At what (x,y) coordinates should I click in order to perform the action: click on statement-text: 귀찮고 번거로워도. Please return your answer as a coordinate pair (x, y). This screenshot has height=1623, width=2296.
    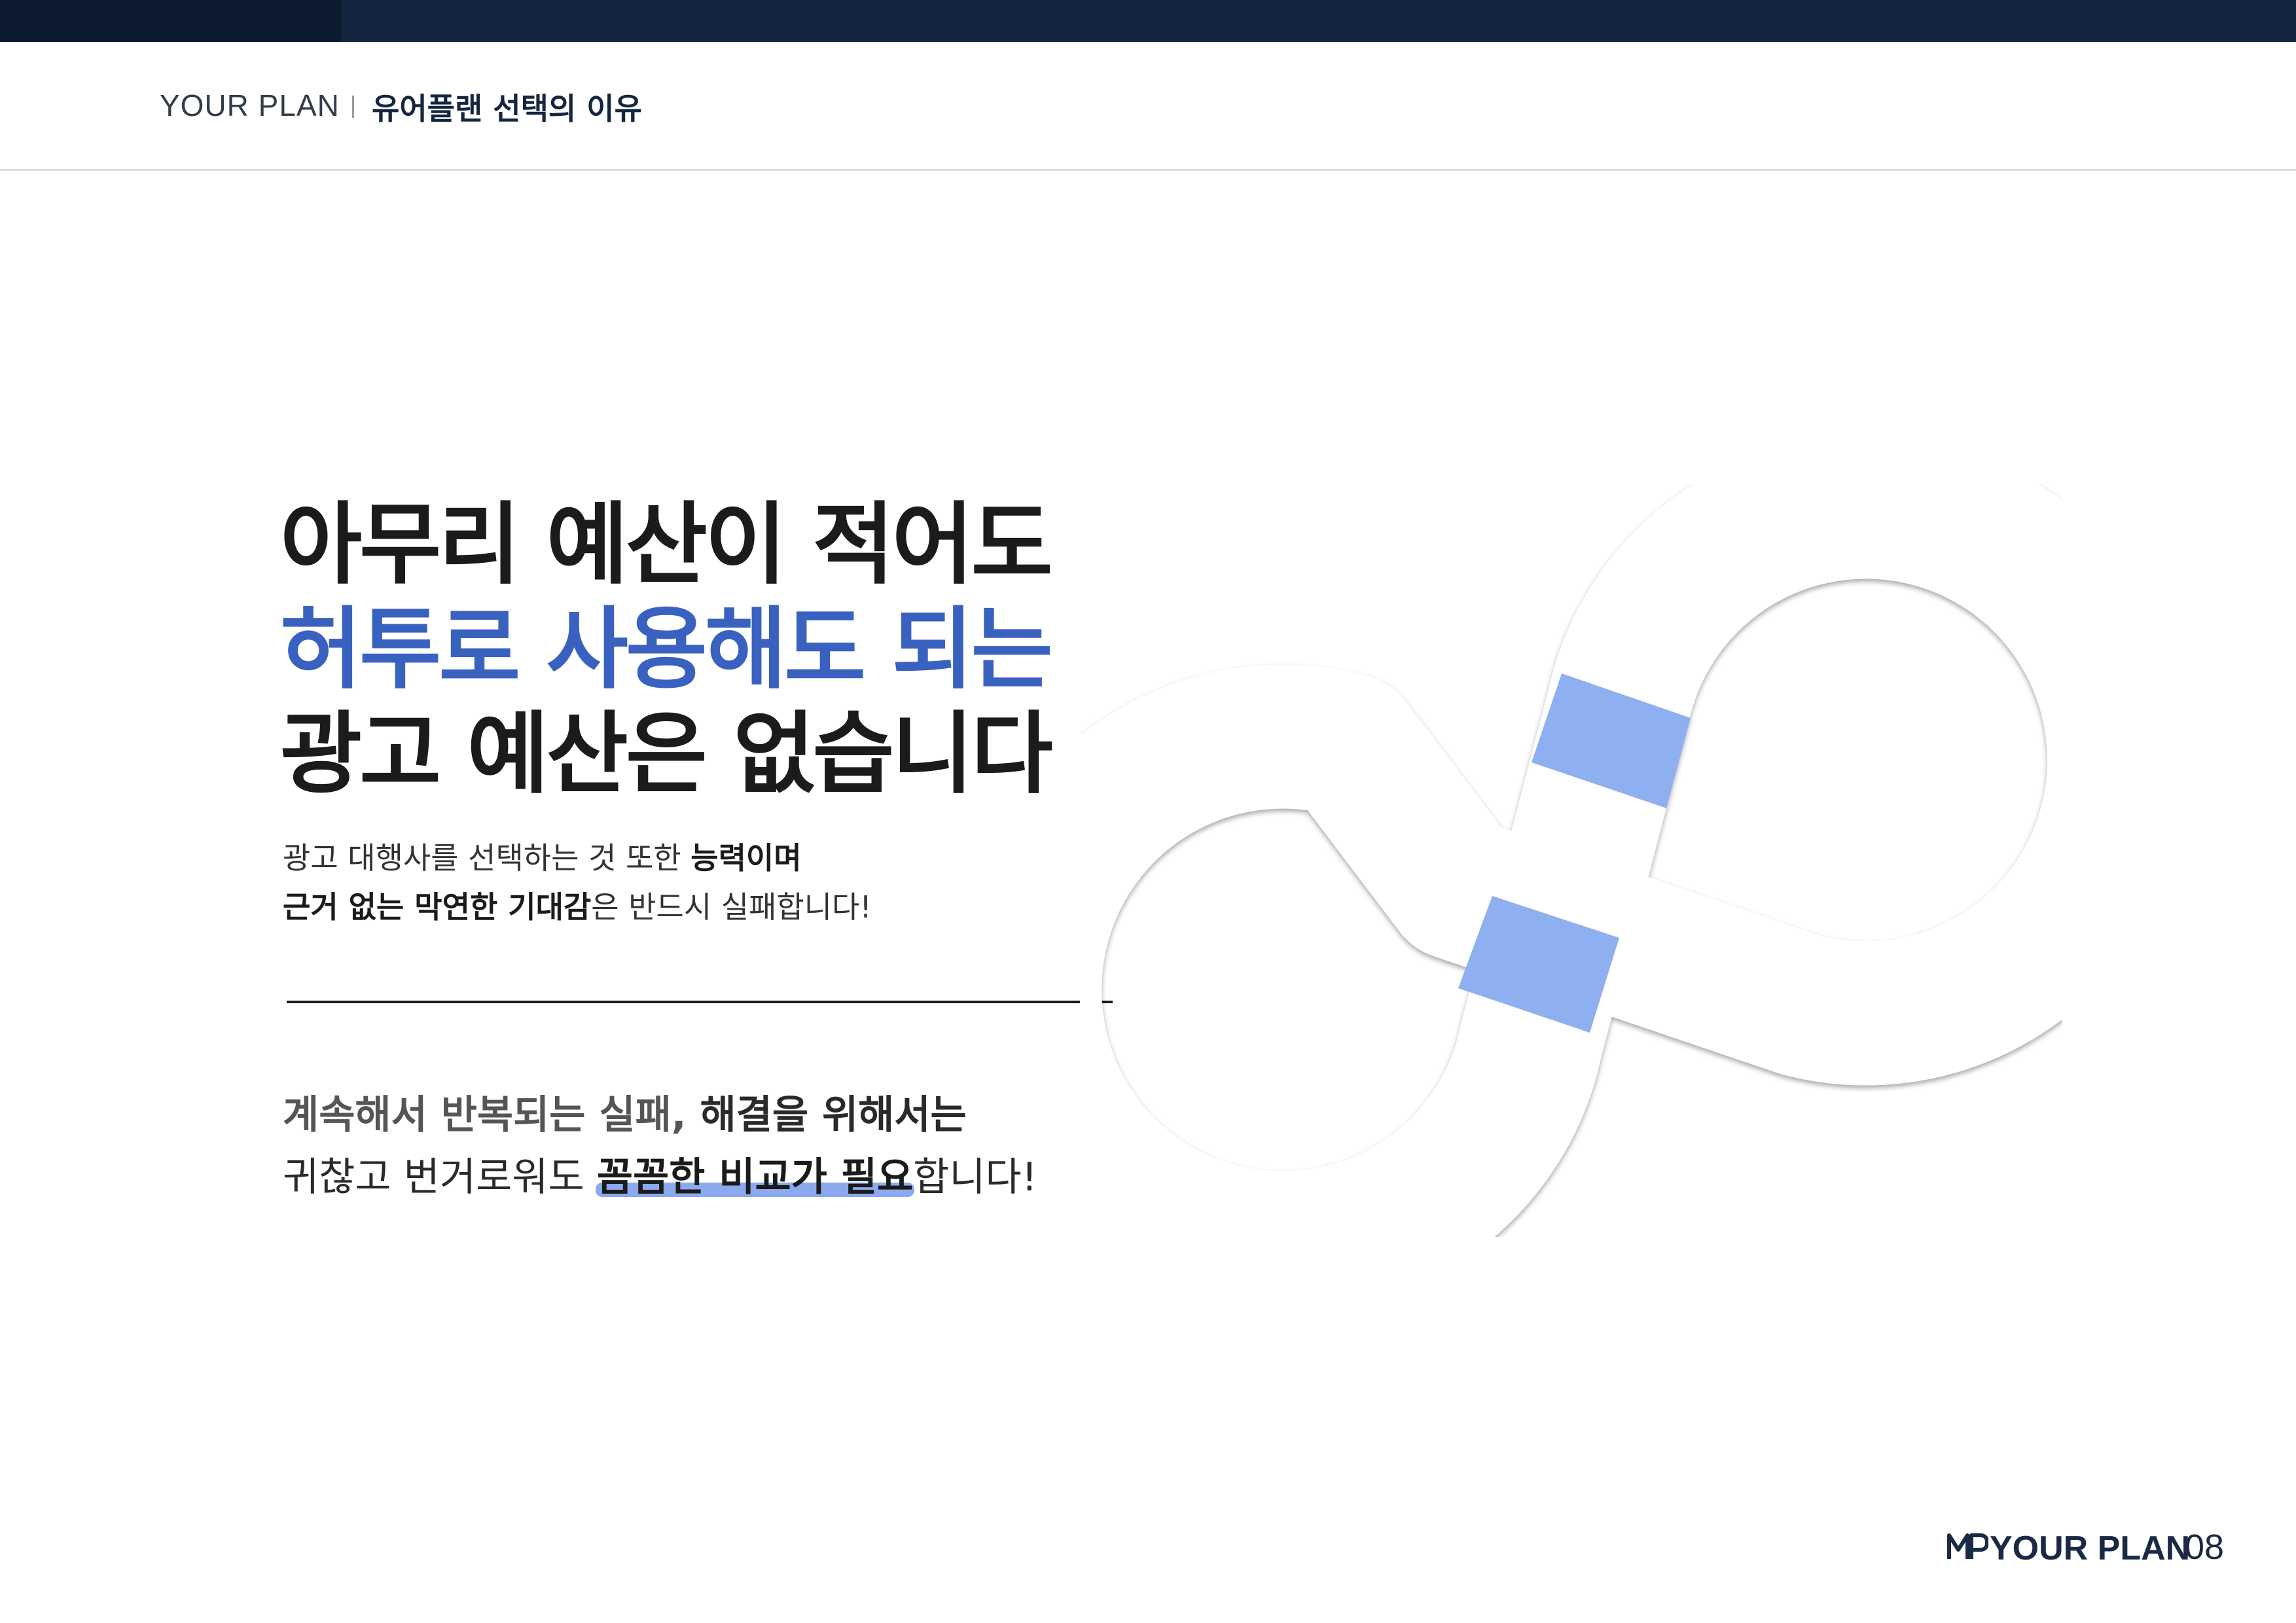
    Looking at the image, I should click on (440, 1177).